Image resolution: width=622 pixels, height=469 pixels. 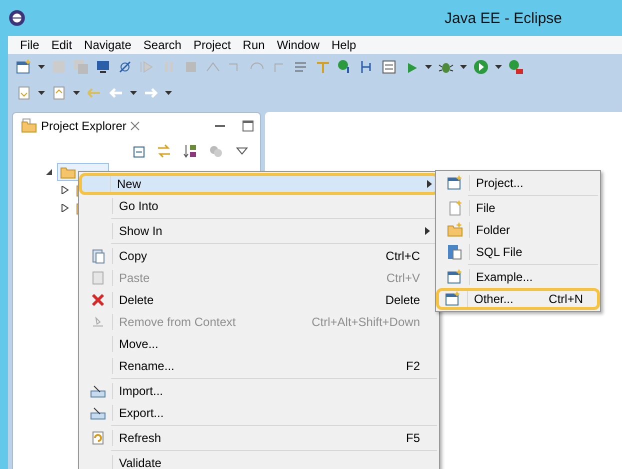 I want to click on link-editor-icon, so click(x=164, y=151).